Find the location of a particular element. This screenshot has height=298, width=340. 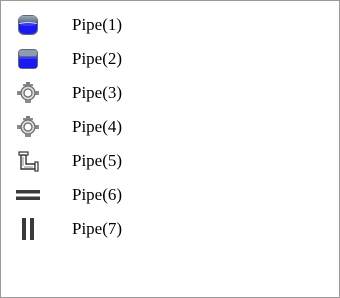

list-item-pipe-3: Pipe(3) is located at coordinates (170, 93).